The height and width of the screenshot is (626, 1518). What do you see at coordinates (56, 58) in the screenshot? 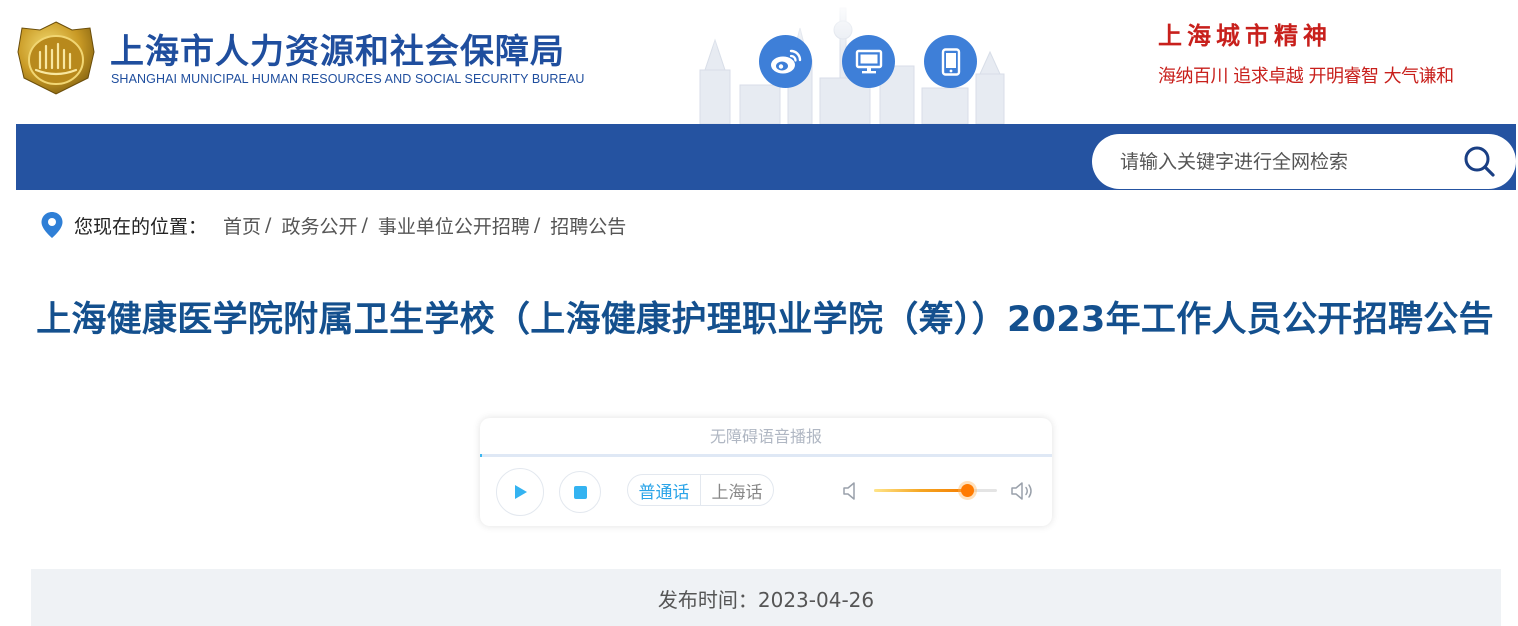
I see `bureau-emblem-logo` at bounding box center [56, 58].